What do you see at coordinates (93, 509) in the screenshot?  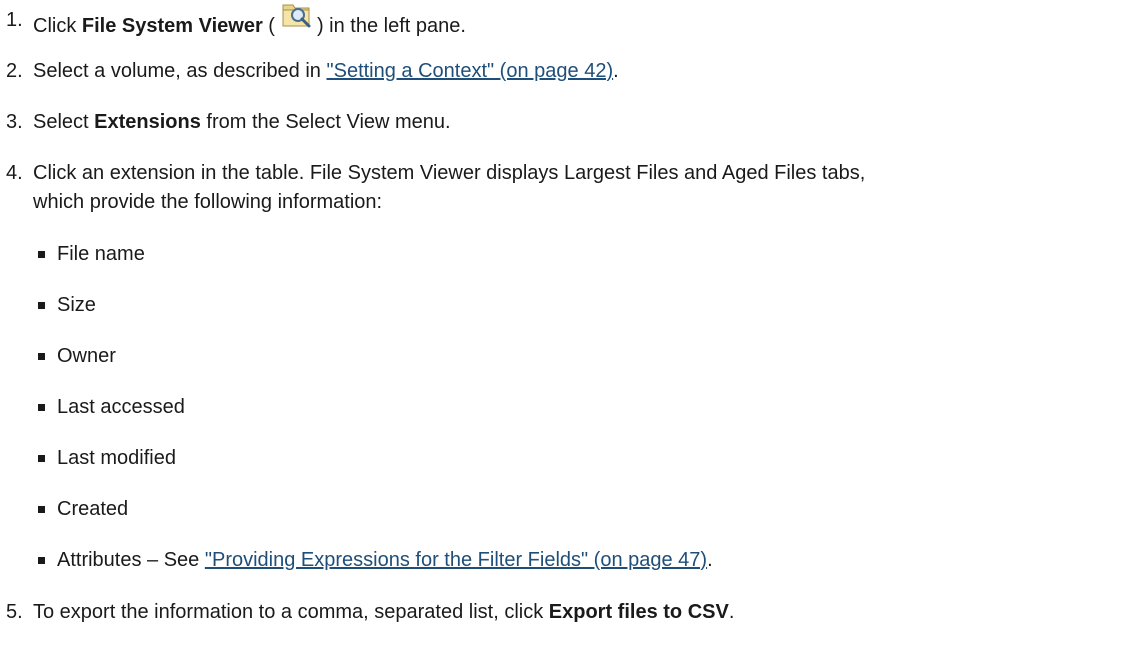 I see `list-item-label: Created` at bounding box center [93, 509].